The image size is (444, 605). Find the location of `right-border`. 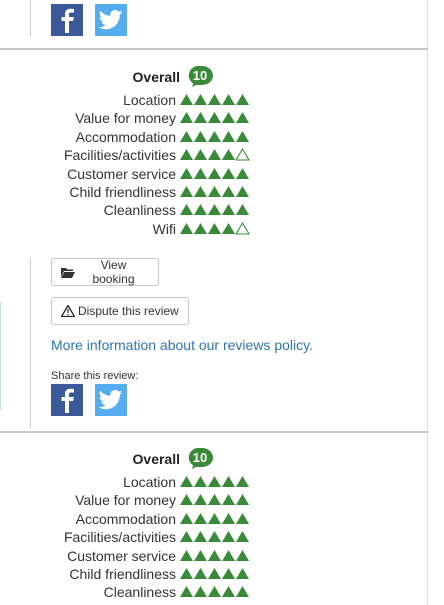

right-border is located at coordinates (427, 302).